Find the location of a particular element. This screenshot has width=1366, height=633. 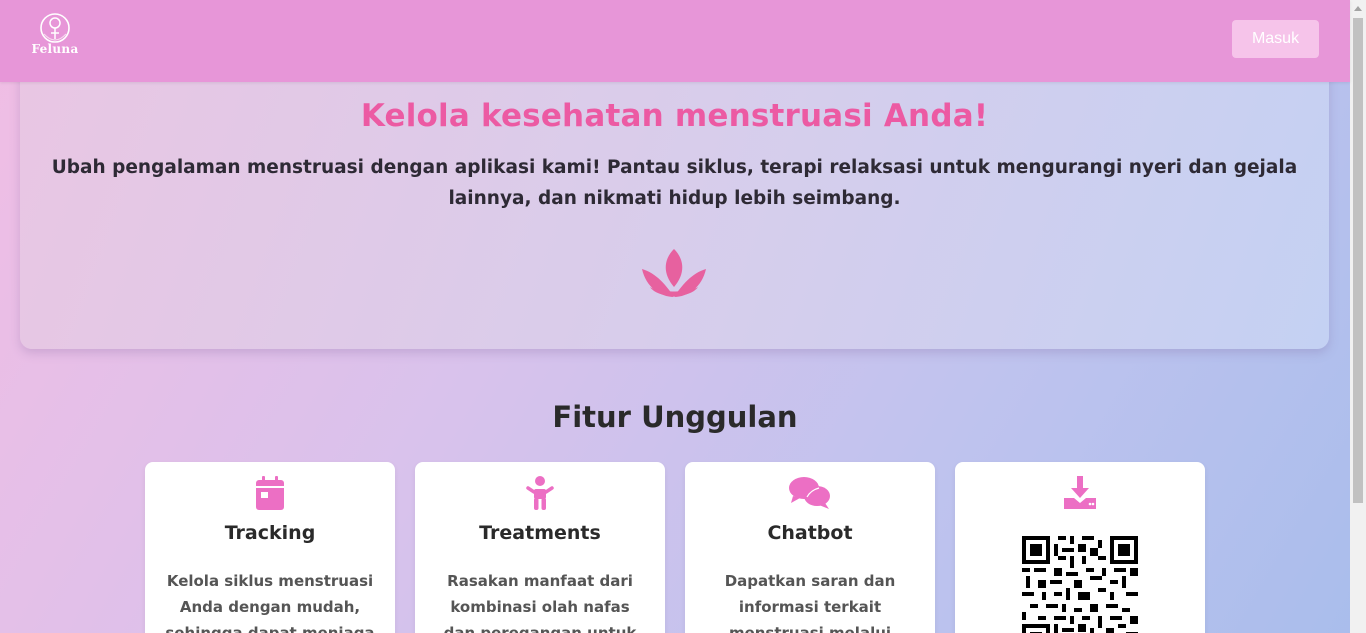

scrollbar-thumb is located at coordinates (1358, 260).